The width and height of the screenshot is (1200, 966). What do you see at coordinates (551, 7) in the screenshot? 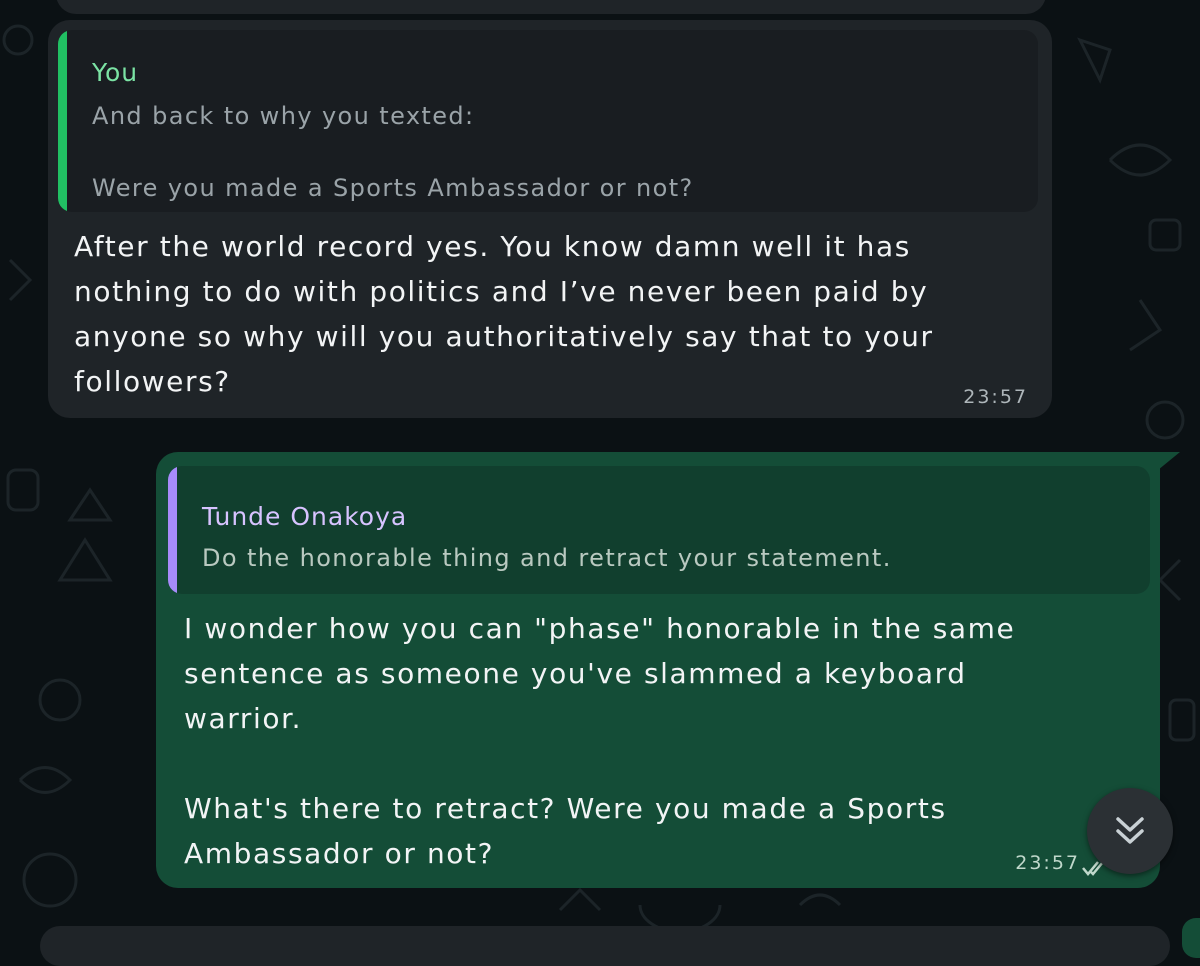
I see `previous-message-bubble` at bounding box center [551, 7].